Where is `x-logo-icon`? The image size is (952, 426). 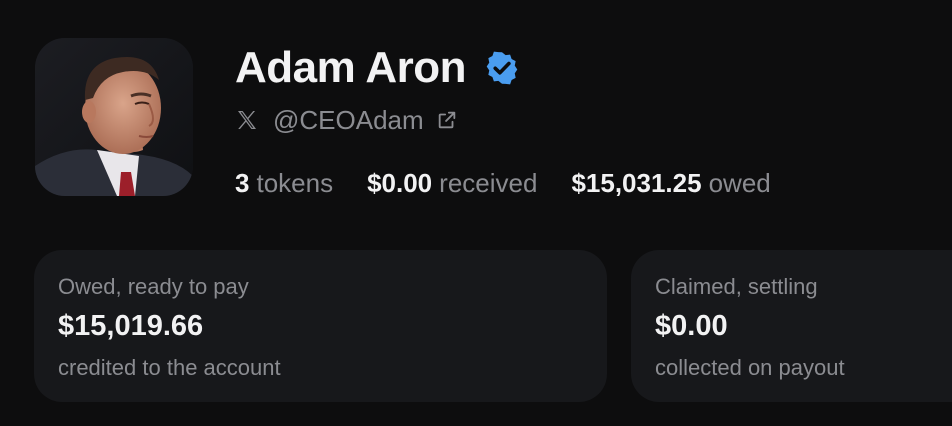 x-logo-icon is located at coordinates (247, 120).